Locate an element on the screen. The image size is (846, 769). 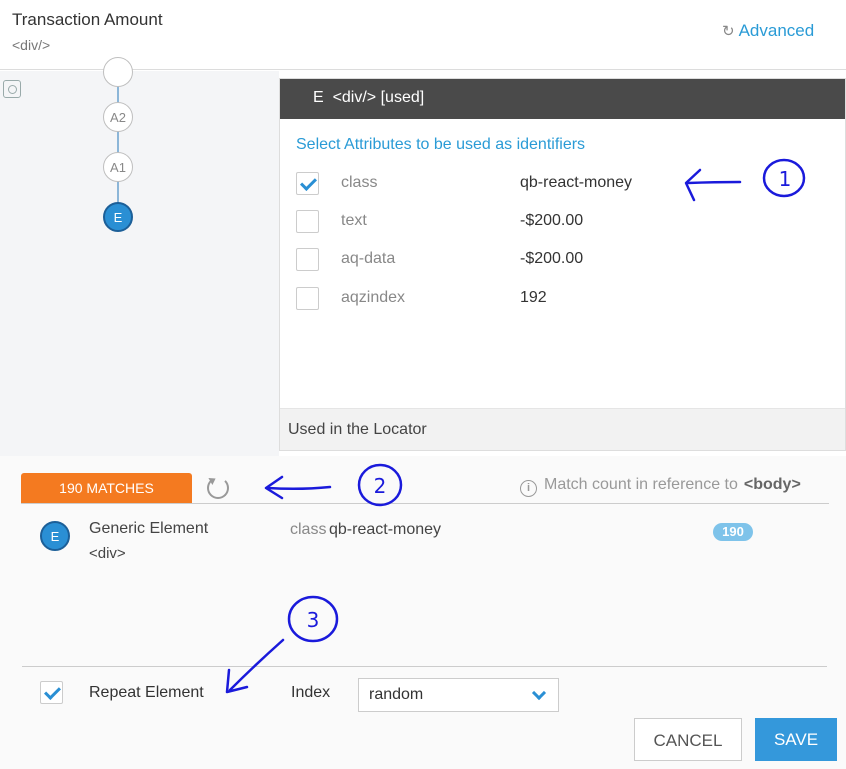
result-element-tag: <div> is located at coordinates (107, 553).